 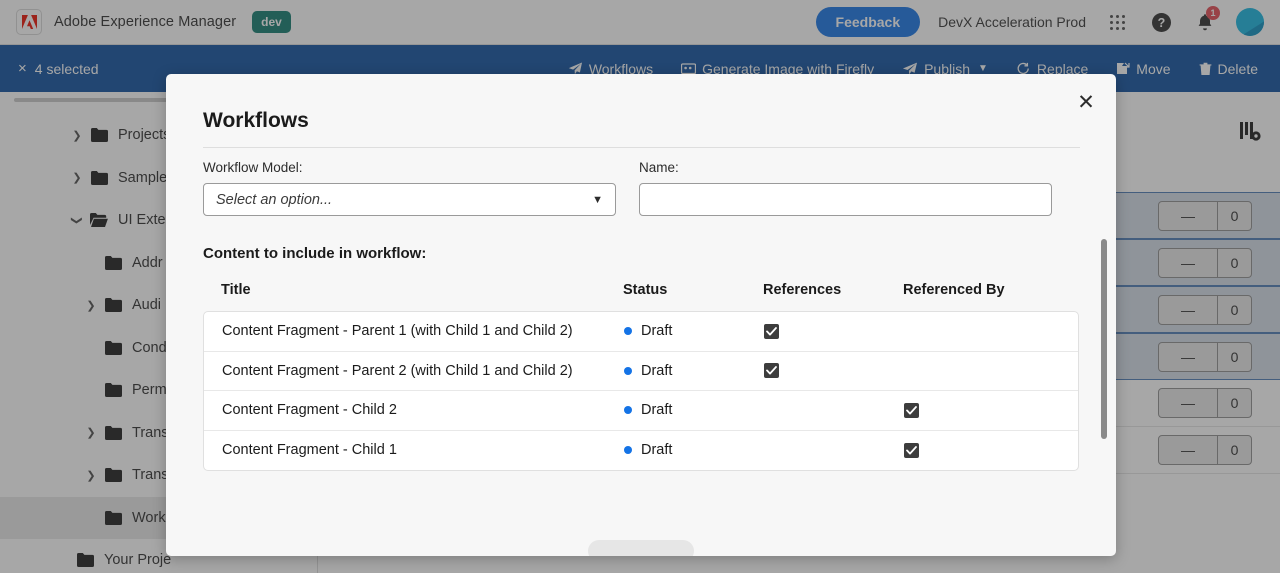 What do you see at coordinates (409, 199) in the screenshot?
I see `workflow-model-select: Select an option... ▼` at bounding box center [409, 199].